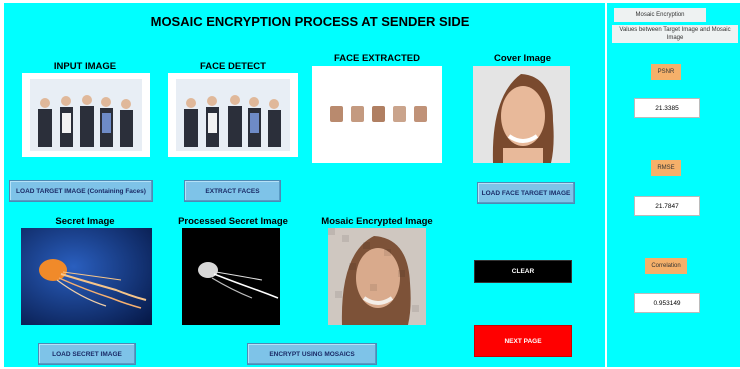 This screenshot has width=740, height=369. Describe the element at coordinates (312, 354) in the screenshot. I see `encrypt-using-mosaics-button: ENCRYPT USING MOSAICS` at that location.